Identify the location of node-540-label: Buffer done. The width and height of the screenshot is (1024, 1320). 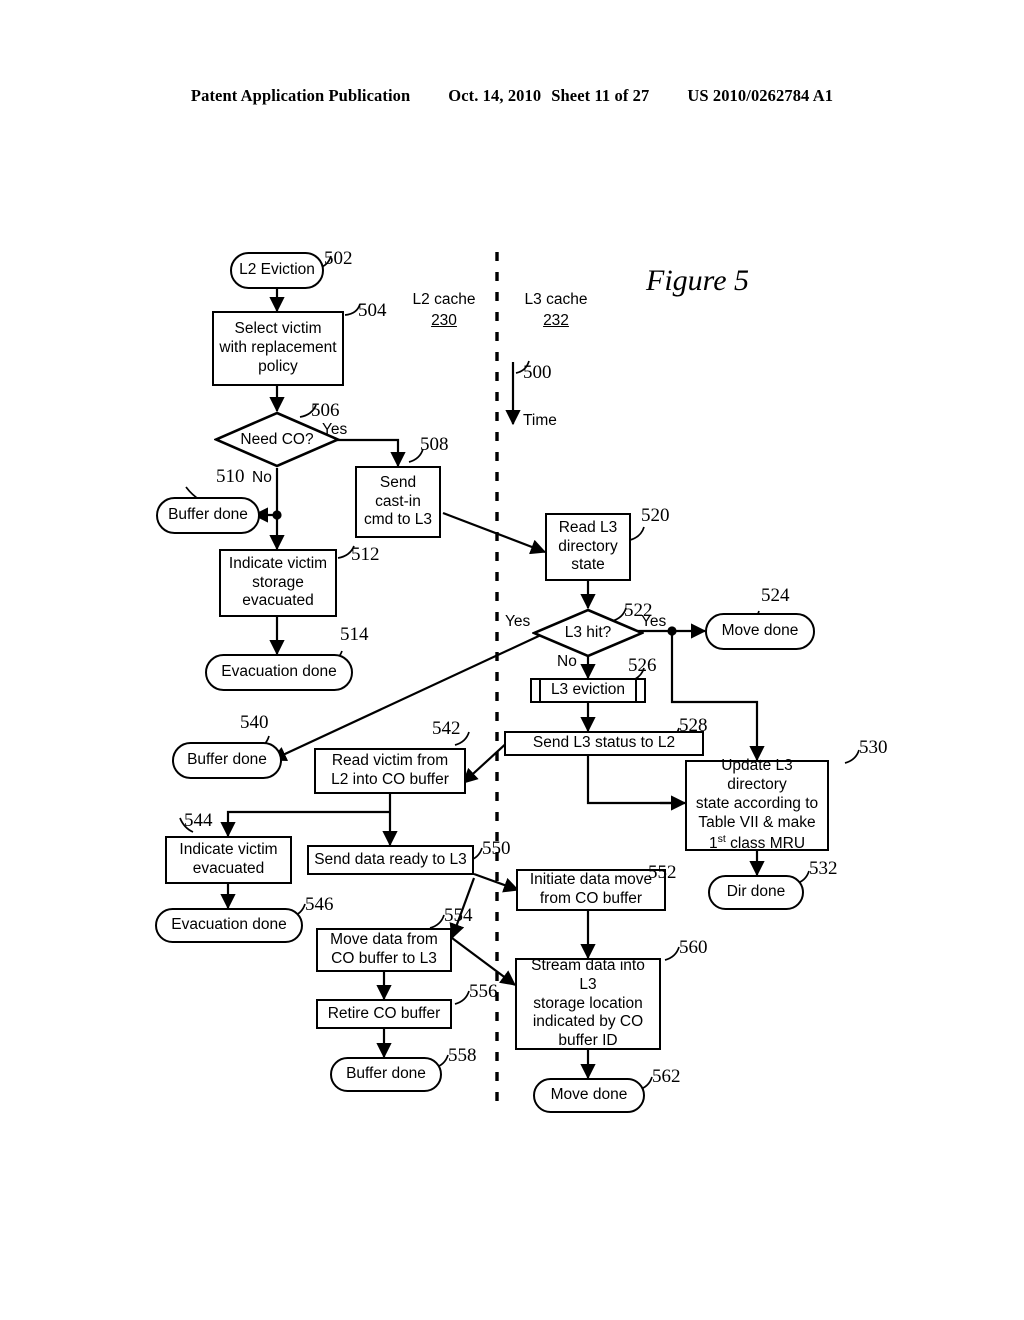
(227, 760).